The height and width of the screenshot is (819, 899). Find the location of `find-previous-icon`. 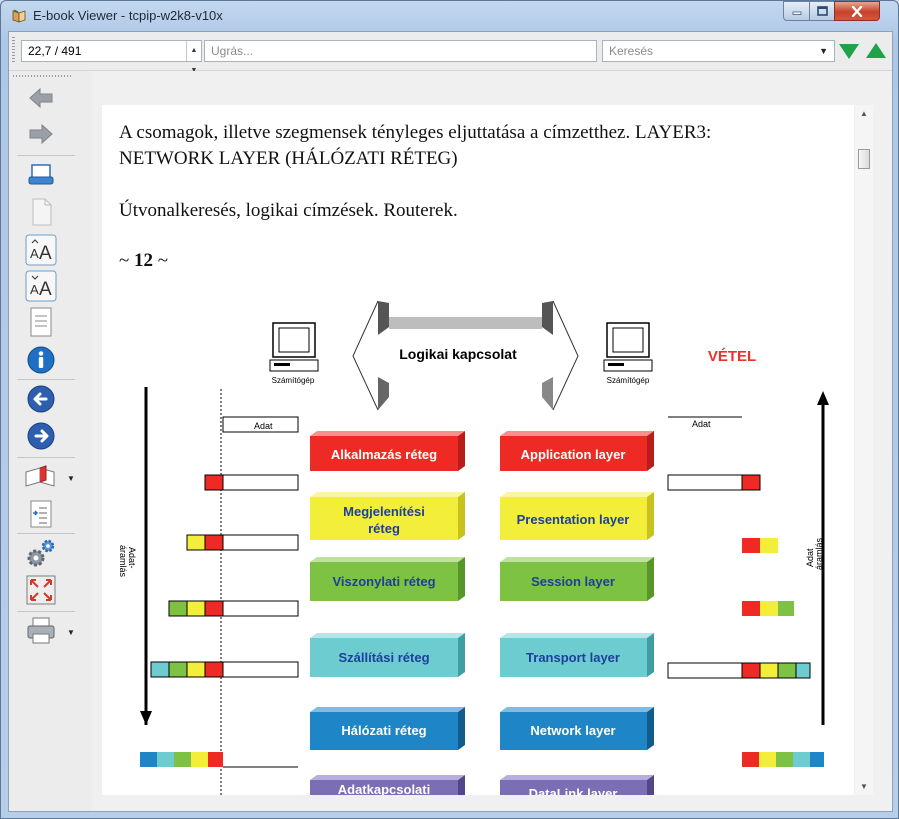

find-previous-icon is located at coordinates (876, 50).